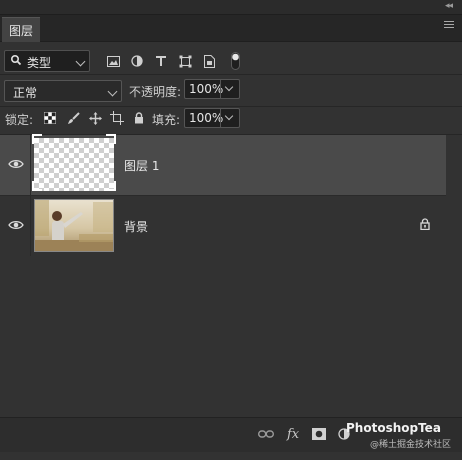 This screenshot has height=460, width=462. I want to click on panel-bottom-bar: fx PhotoshopTea @稀土掘金技术社区, so click(231, 434).